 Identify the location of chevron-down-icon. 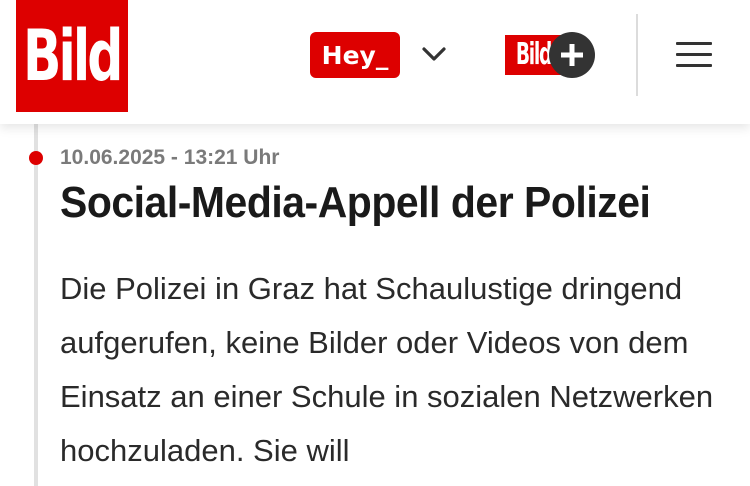
(434, 54).